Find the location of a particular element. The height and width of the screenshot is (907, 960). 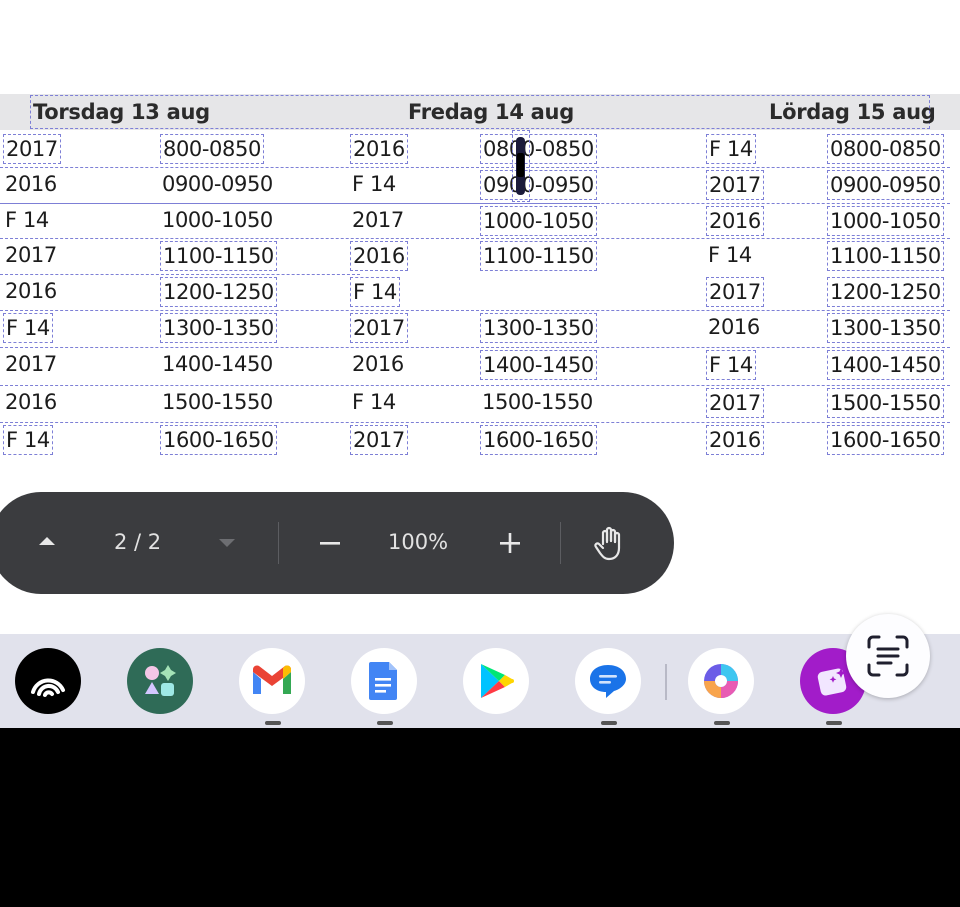

taskbar-divider is located at coordinates (666, 682).